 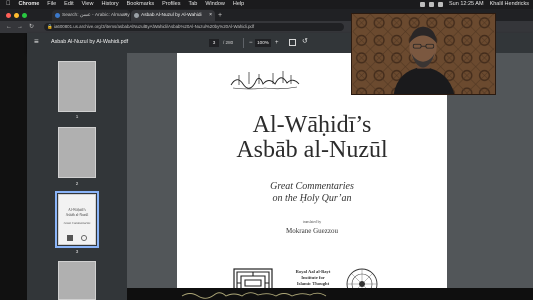 I want to click on menu-bookmarks: Bookmarks, so click(x=141, y=4).